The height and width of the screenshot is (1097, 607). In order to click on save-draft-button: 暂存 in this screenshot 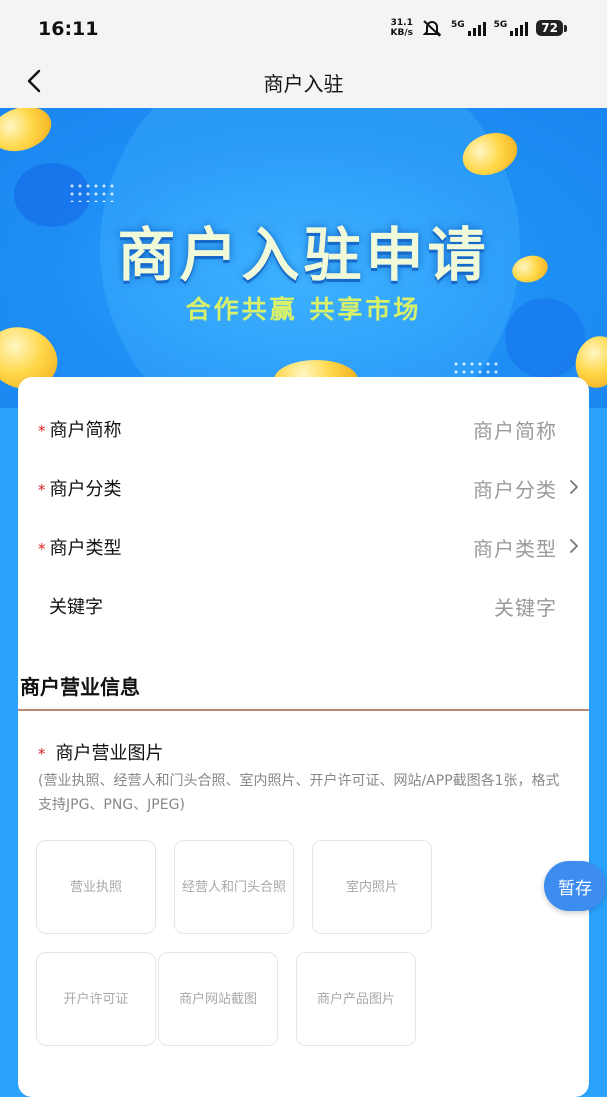, I will do `click(575, 886)`.